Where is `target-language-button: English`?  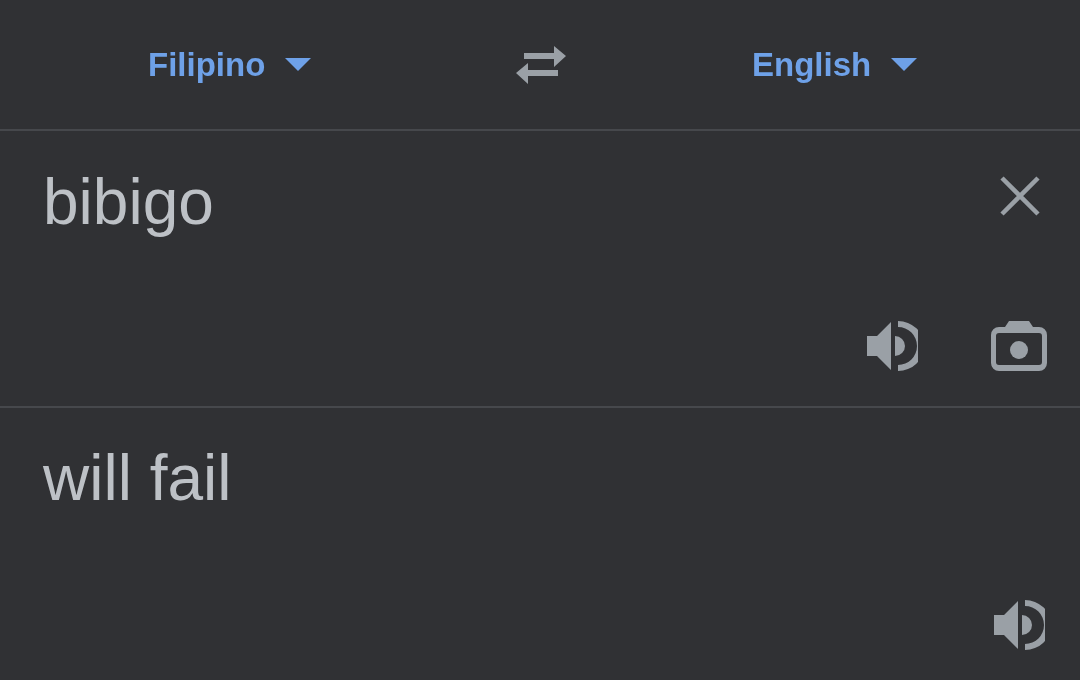 target-language-button: English is located at coordinates (835, 64).